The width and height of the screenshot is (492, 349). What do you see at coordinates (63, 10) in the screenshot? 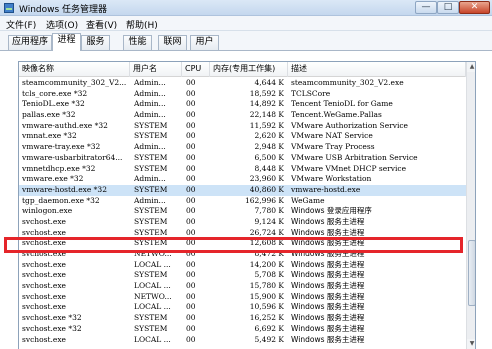
I see `window-title: Windows 任务管理器` at bounding box center [63, 10].